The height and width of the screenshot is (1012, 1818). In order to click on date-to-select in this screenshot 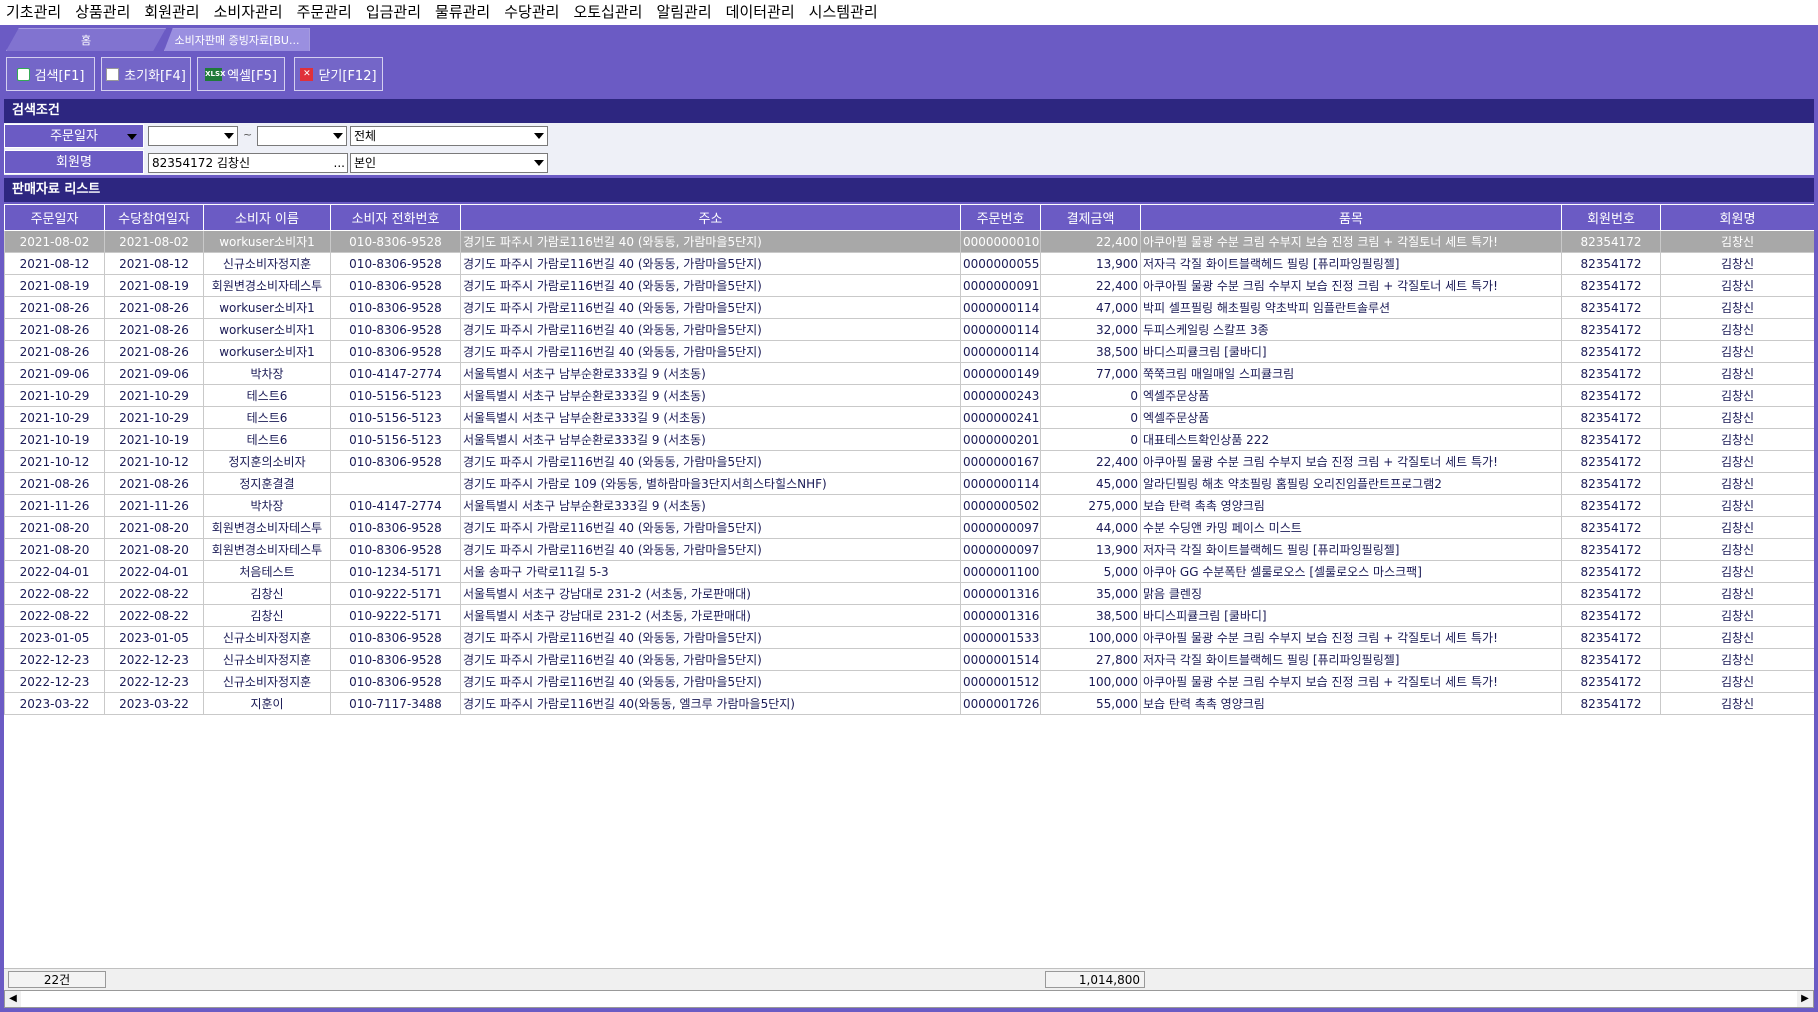, I will do `click(302, 136)`.